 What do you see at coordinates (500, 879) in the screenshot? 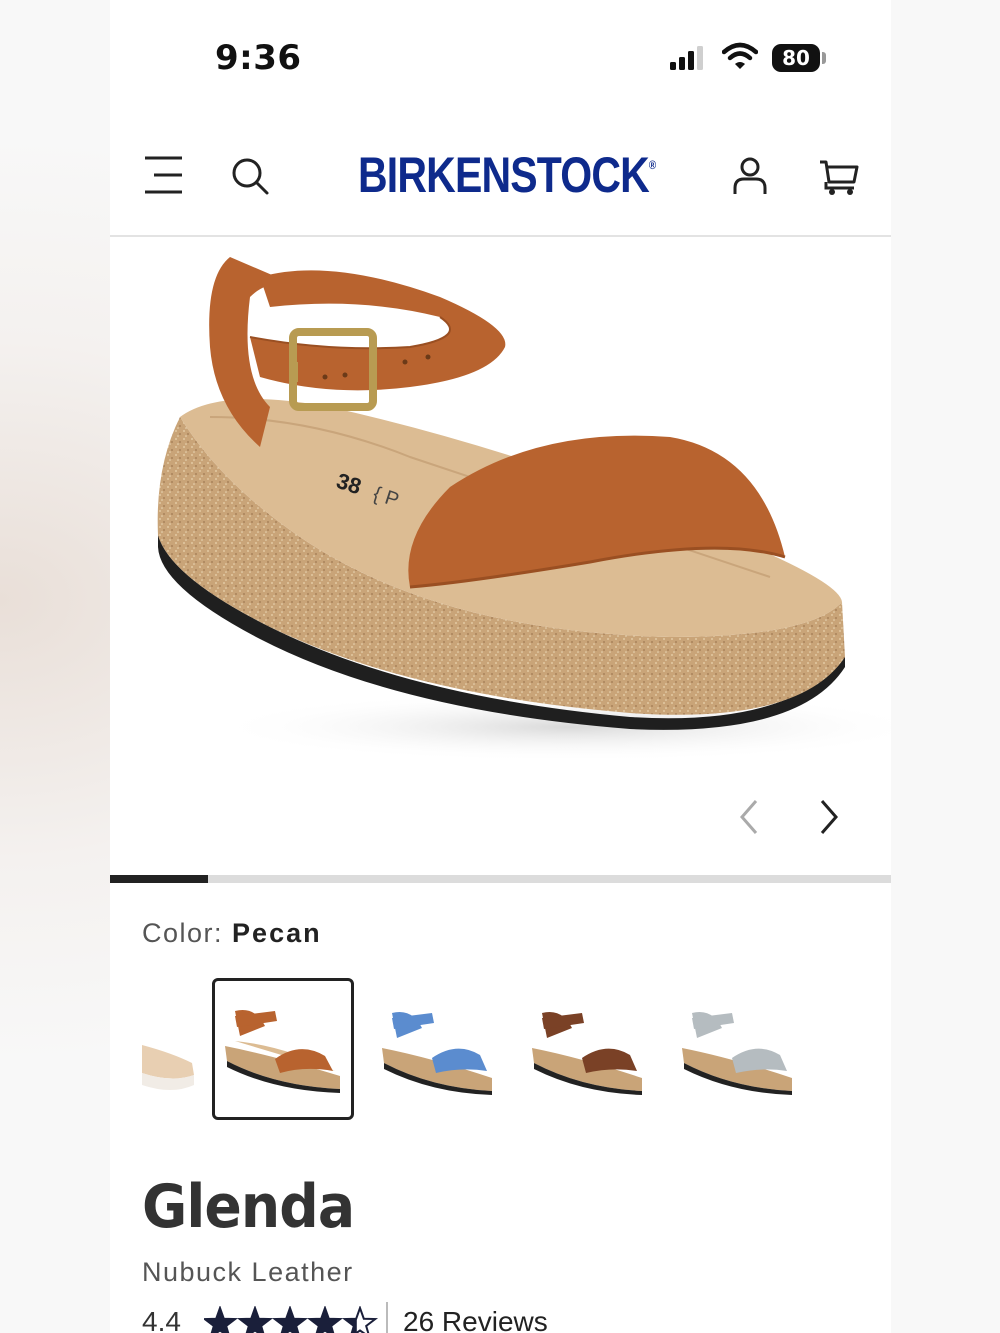
I see `gallery-progress-bar` at bounding box center [500, 879].